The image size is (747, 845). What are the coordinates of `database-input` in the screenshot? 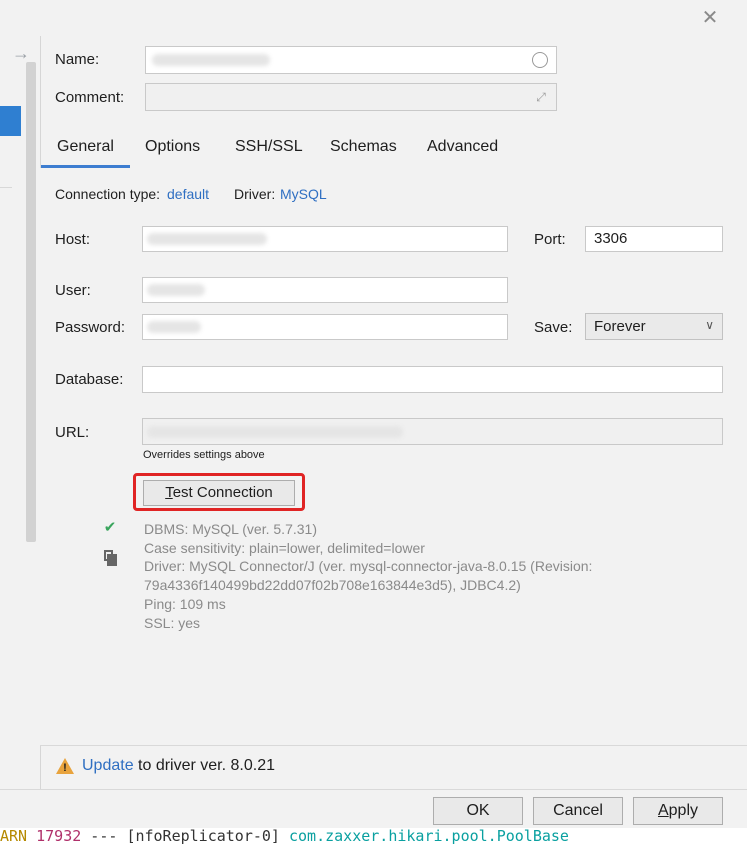 It's located at (432, 379).